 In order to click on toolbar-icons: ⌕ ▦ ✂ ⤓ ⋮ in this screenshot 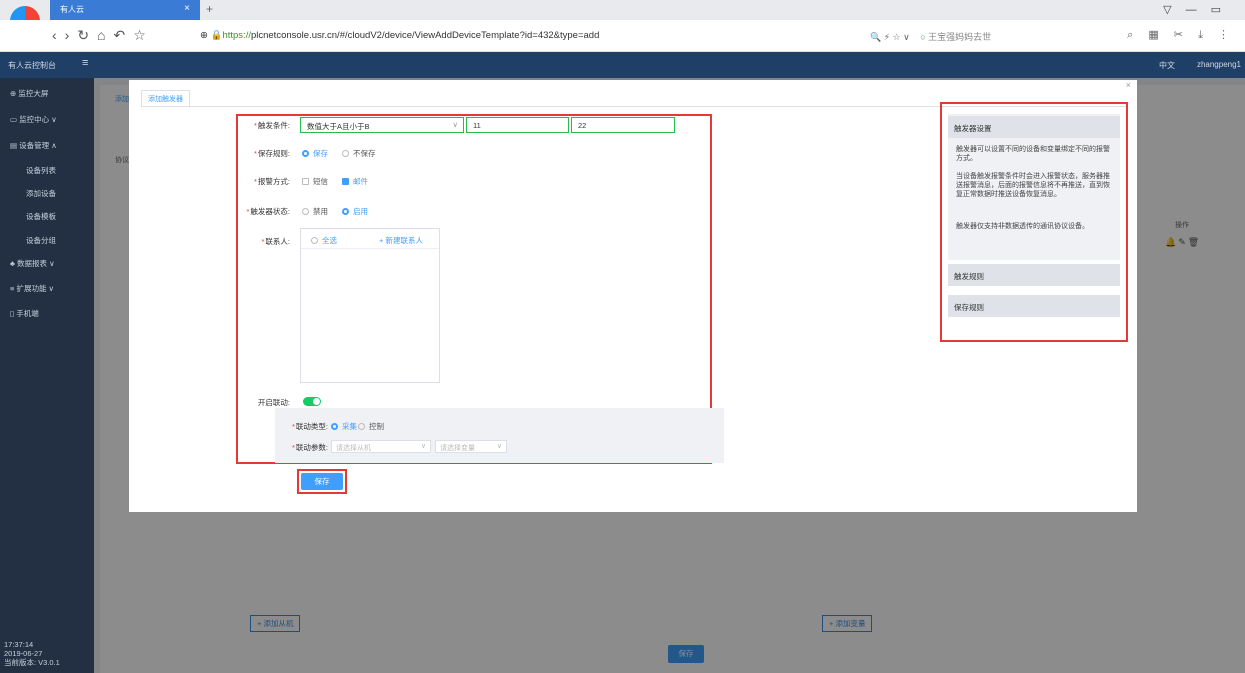, I will do `click(1181, 35)`.